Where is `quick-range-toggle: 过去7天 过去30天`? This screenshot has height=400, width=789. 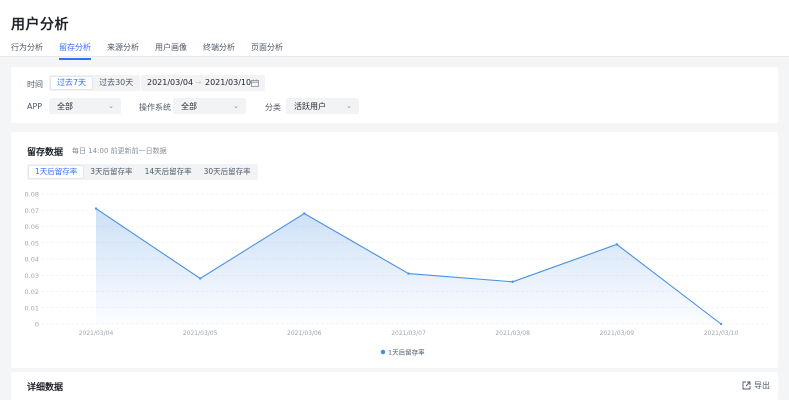 quick-range-toggle: 过去7天 过去30天 is located at coordinates (95, 83).